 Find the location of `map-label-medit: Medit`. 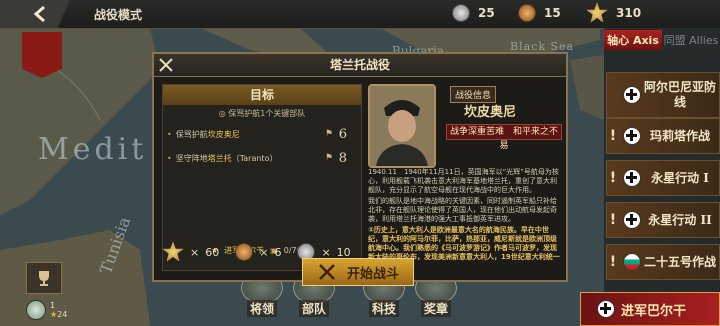

map-label-medit: Medit is located at coordinates (93, 149).